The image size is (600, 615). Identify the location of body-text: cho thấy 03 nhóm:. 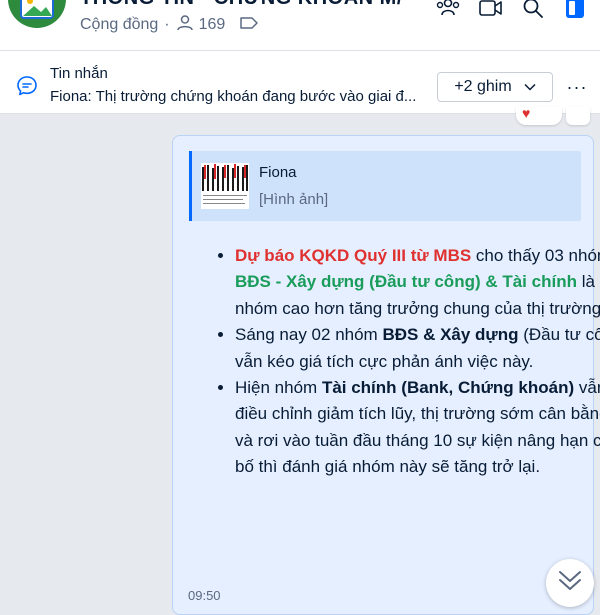
(537, 255).